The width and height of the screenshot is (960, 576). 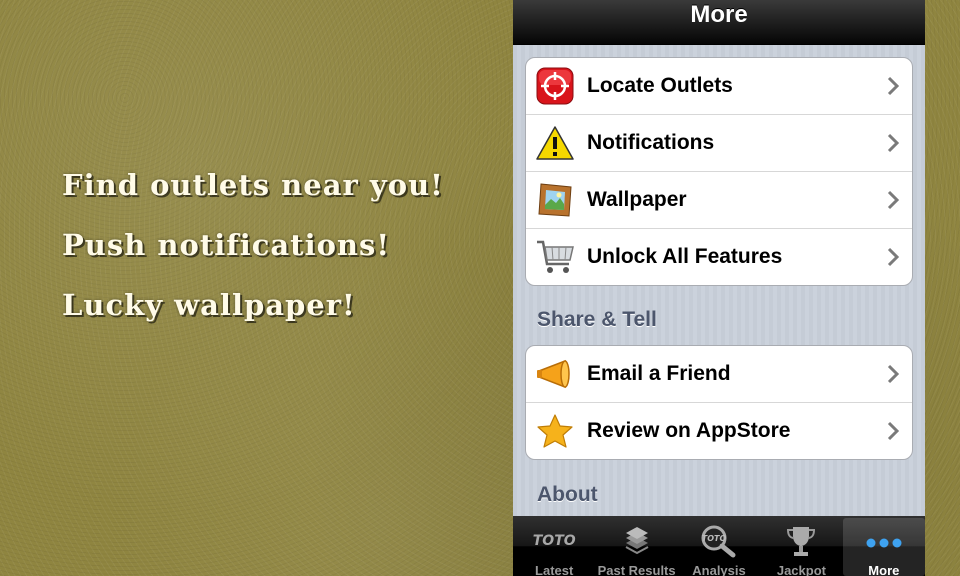 I want to click on wallpaper-label: Wallpaper, so click(x=637, y=199).